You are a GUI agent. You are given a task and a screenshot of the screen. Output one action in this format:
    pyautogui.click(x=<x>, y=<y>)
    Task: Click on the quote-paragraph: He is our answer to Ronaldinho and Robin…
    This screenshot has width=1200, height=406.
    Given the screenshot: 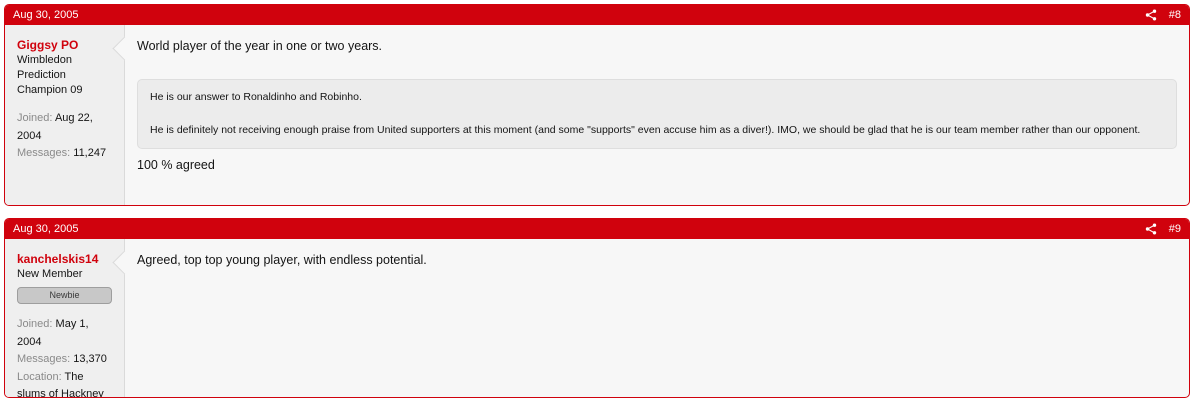 What is the action you would take?
    pyautogui.click(x=256, y=97)
    